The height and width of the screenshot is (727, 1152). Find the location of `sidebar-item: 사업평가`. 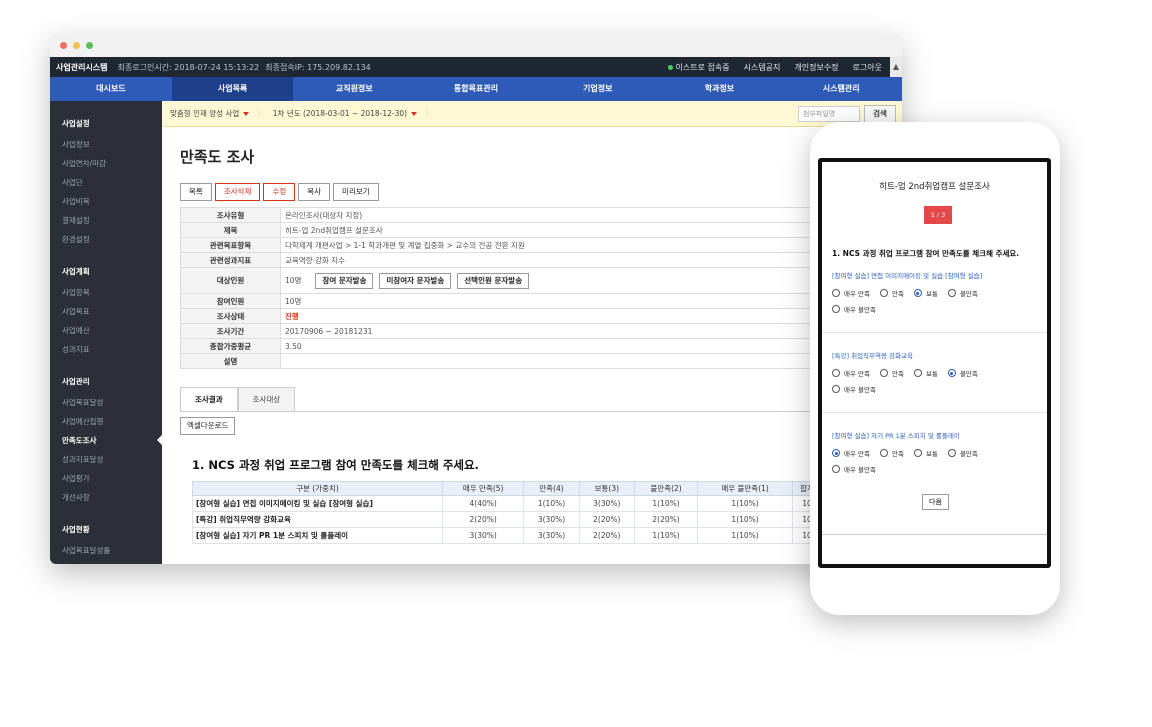

sidebar-item: 사업평가 is located at coordinates (106, 478).